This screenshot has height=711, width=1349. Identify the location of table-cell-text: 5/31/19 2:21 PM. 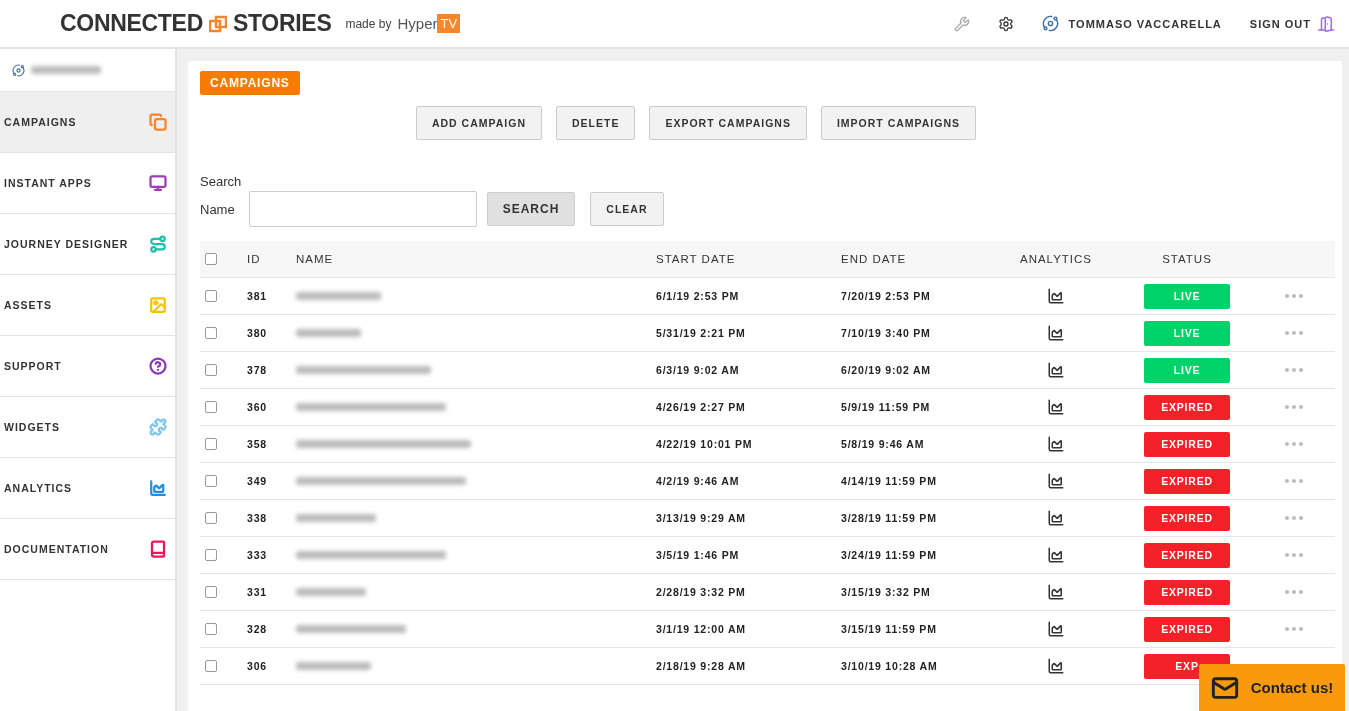
(701, 333).